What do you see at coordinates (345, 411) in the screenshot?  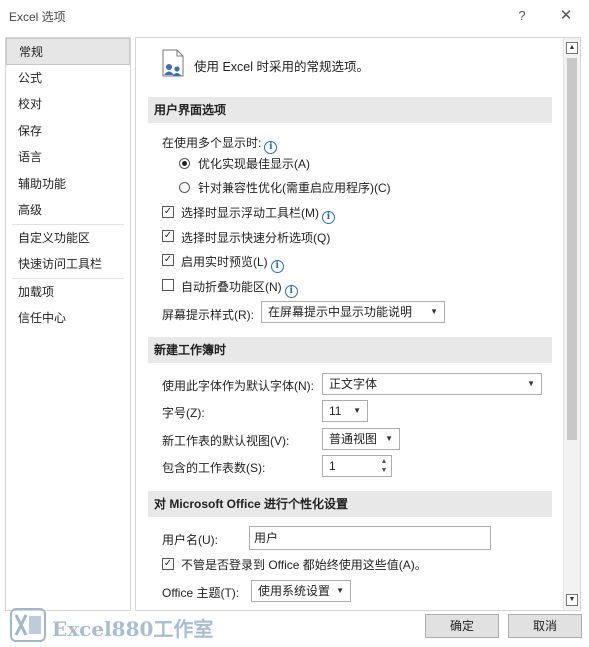 I see `font-size-select: 11 ▼` at bounding box center [345, 411].